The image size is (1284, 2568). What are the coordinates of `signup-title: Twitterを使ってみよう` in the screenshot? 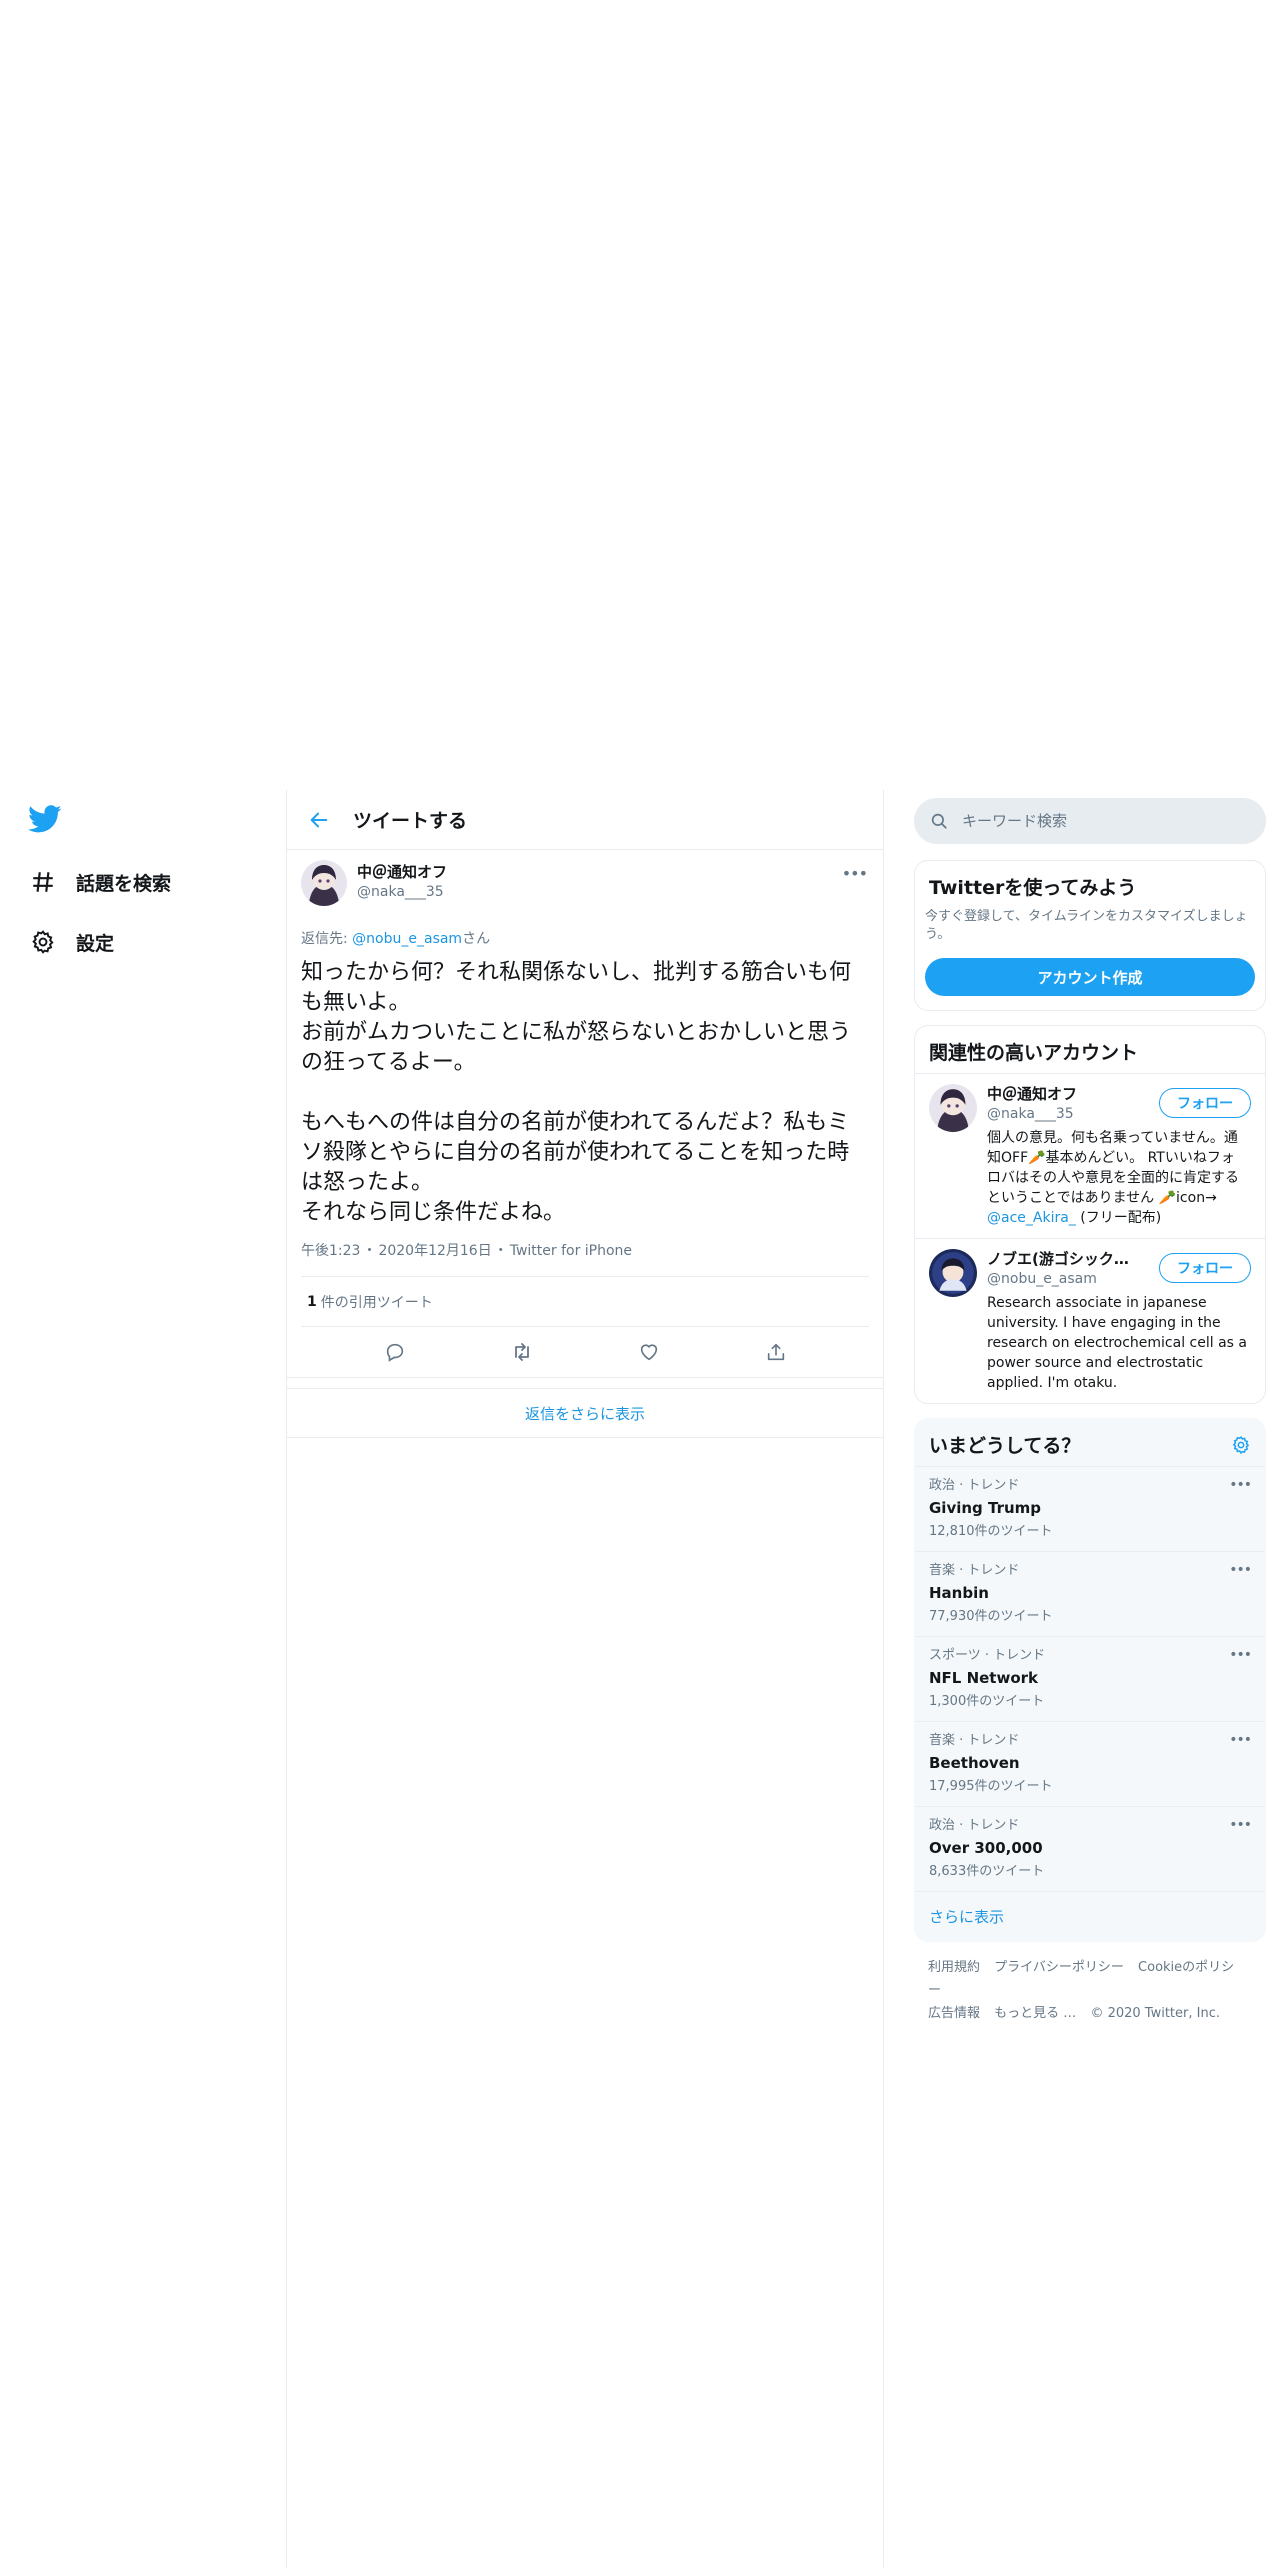 It's located at (1033, 888).